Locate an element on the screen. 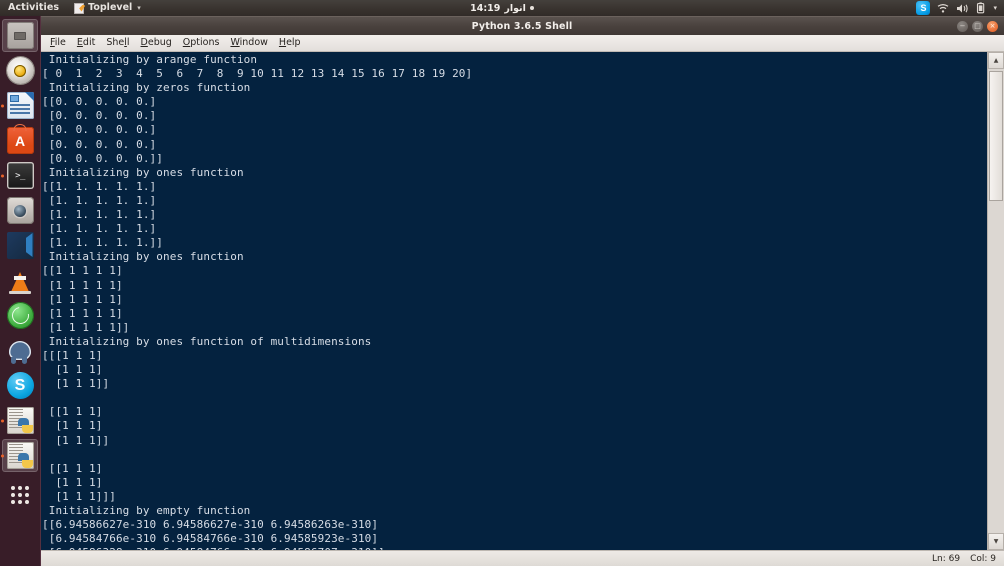 This screenshot has height=566, width=1004. app-menu-toplevel: Toplevel ▾ is located at coordinates (107, 8).